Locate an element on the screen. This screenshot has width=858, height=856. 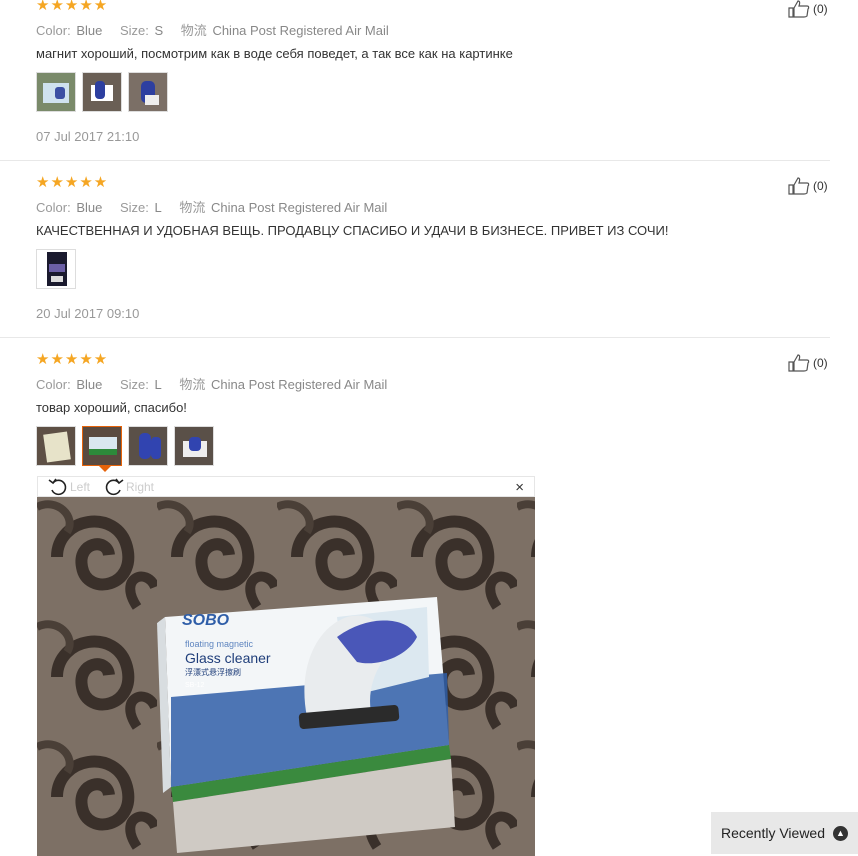
recently-viewed-button: Recently Viewed ▲ is located at coordinates (784, 833).